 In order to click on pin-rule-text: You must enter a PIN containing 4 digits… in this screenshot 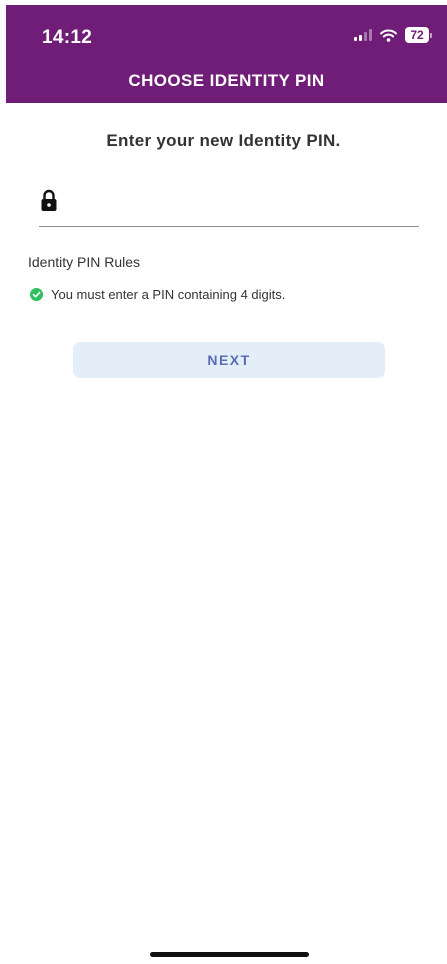, I will do `click(168, 294)`.